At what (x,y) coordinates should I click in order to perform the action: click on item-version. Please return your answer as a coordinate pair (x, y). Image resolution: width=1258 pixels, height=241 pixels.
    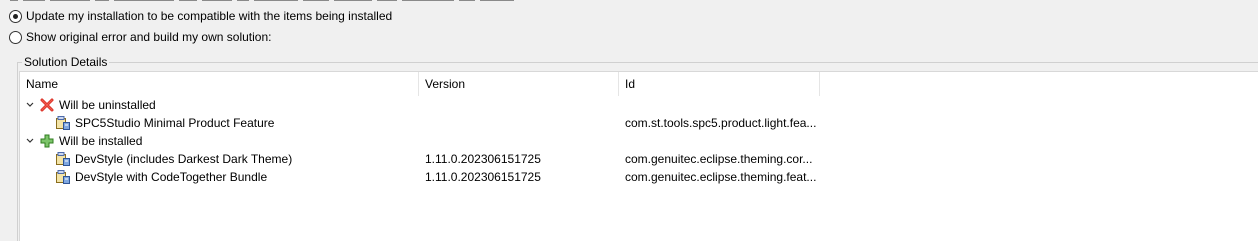
    Looking at the image, I should click on (520, 123).